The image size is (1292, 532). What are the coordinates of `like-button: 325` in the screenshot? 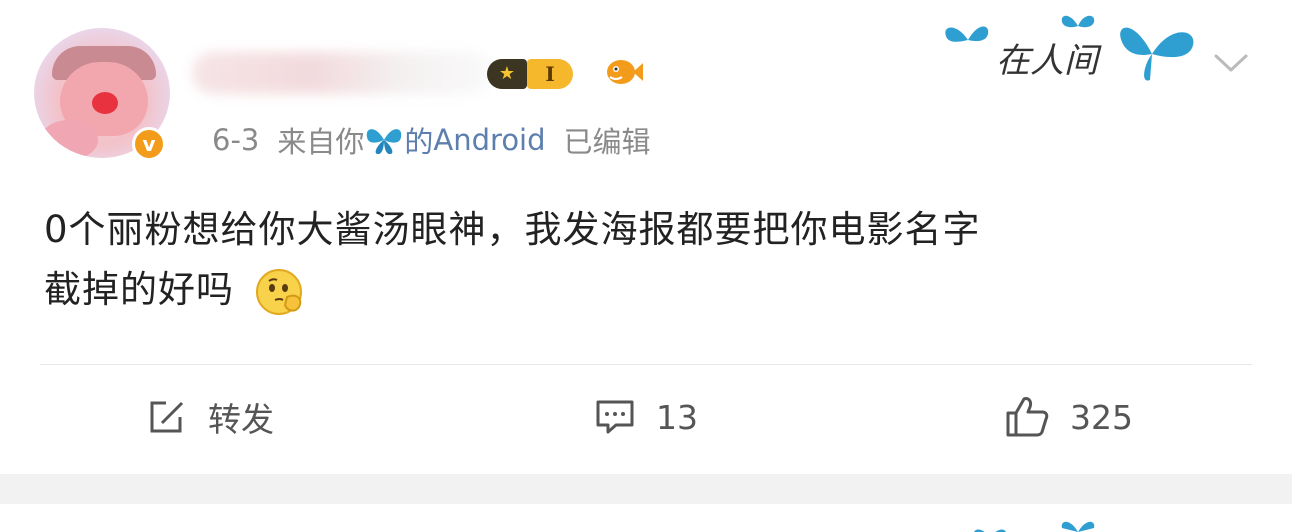 It's located at (1068, 417).